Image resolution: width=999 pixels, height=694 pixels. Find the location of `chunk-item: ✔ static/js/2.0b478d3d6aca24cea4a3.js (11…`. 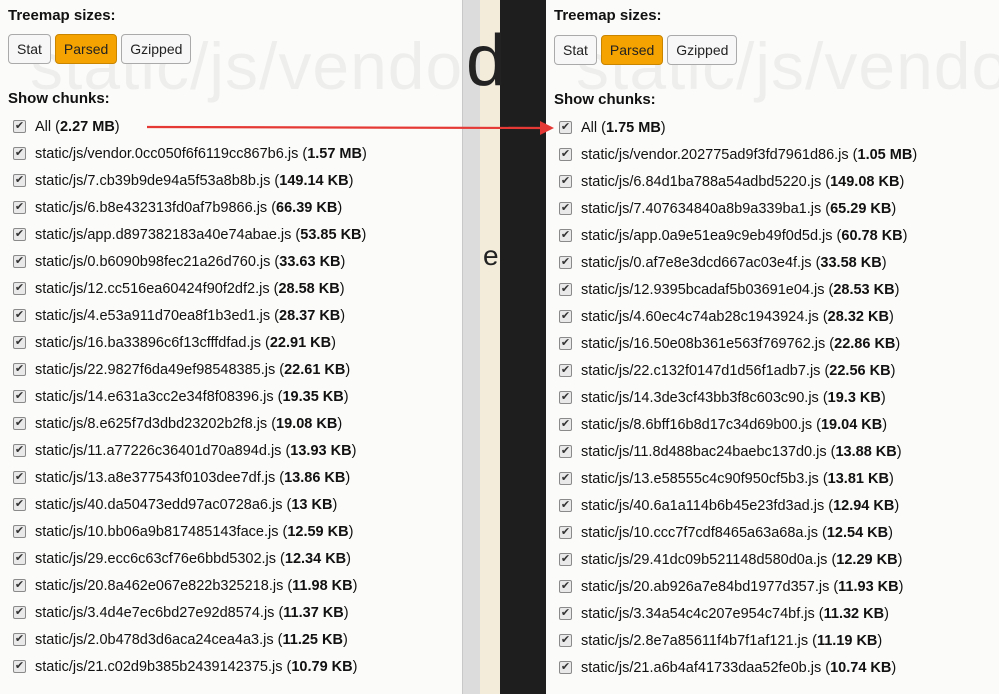

chunk-item: ✔ static/js/2.0b478d3d6aca24cea4a3.js (11… is located at coordinates (187, 639).